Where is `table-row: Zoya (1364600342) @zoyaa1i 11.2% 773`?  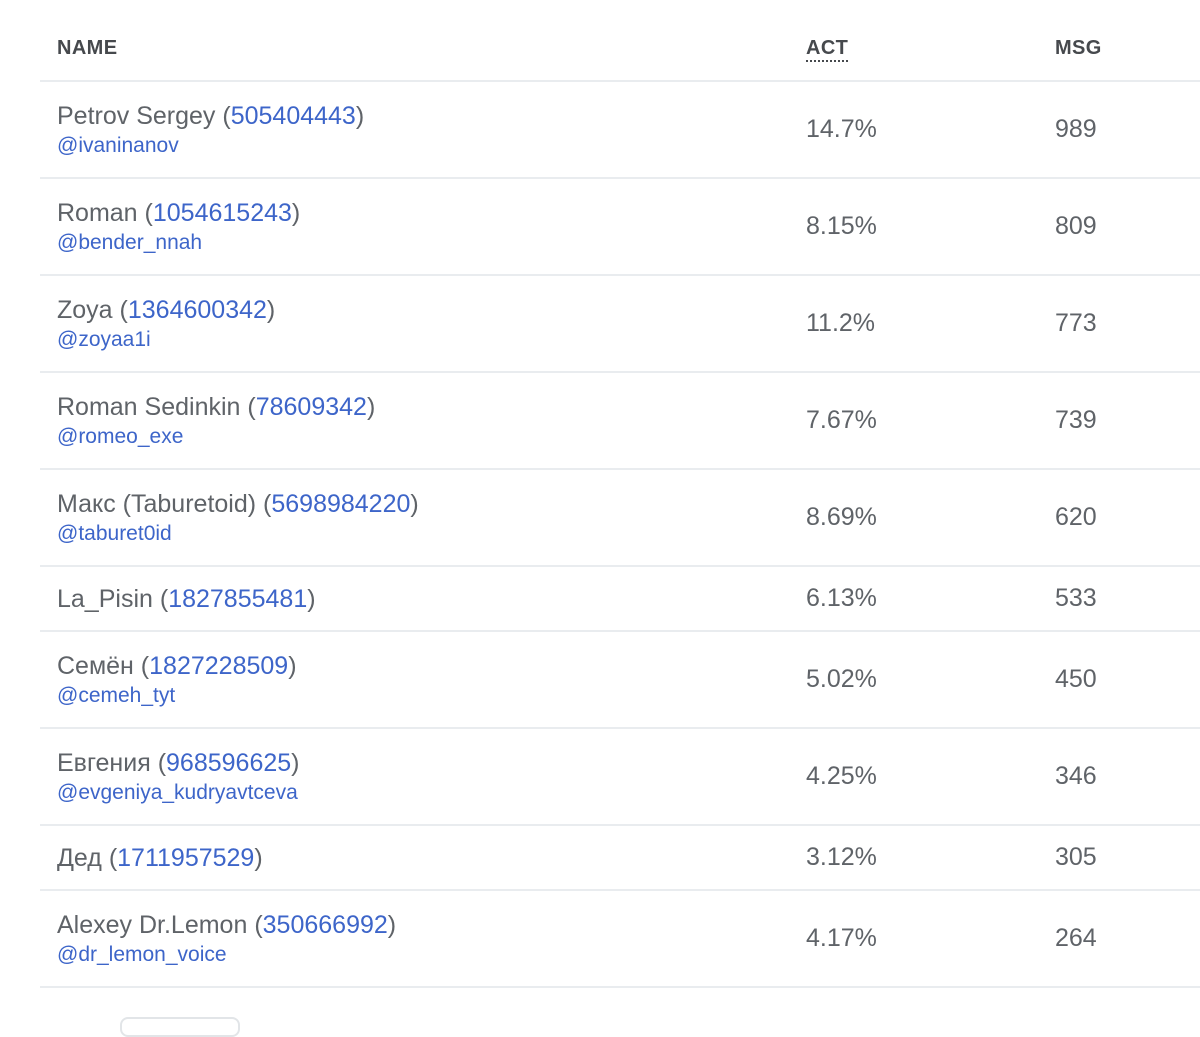 table-row: Zoya (1364600342) @zoyaa1i 11.2% 773 is located at coordinates (620, 324).